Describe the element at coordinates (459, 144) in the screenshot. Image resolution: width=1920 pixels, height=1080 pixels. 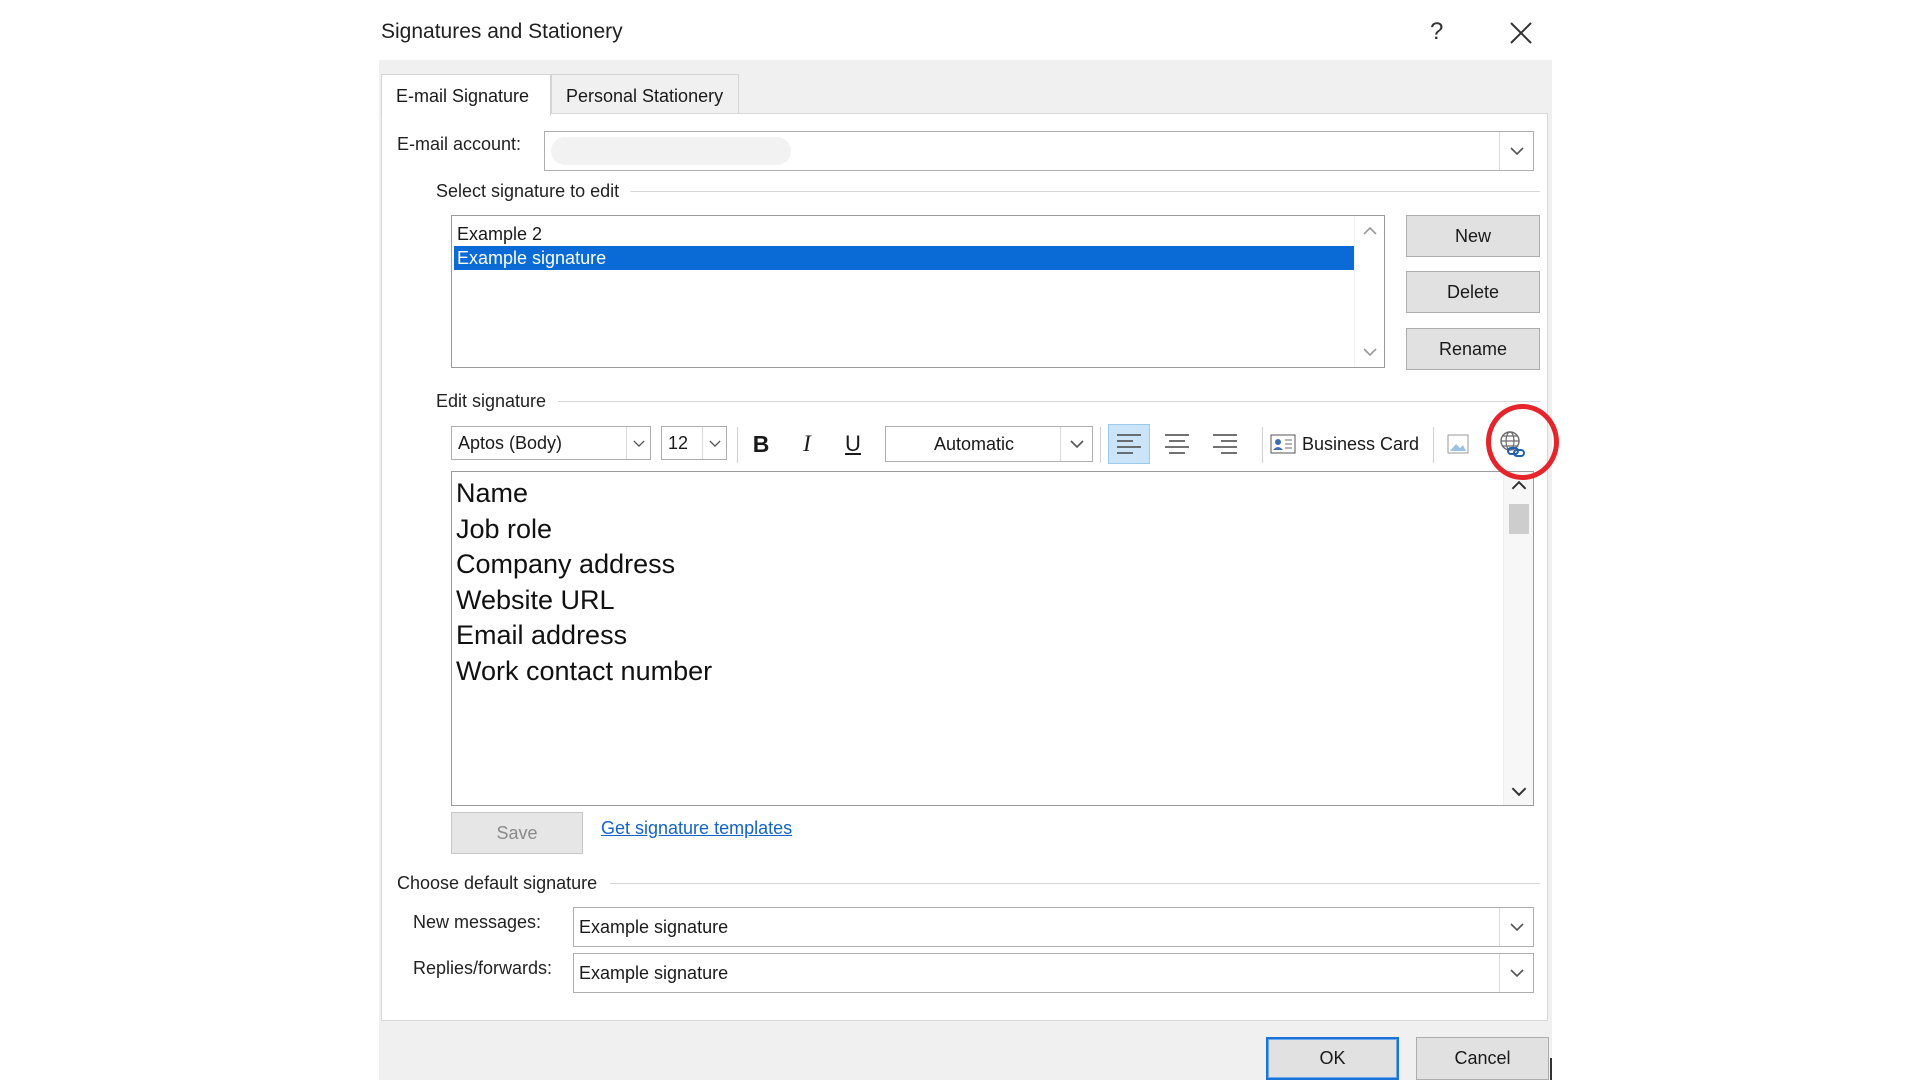
I see `email-account-label: E-mail account:` at that location.